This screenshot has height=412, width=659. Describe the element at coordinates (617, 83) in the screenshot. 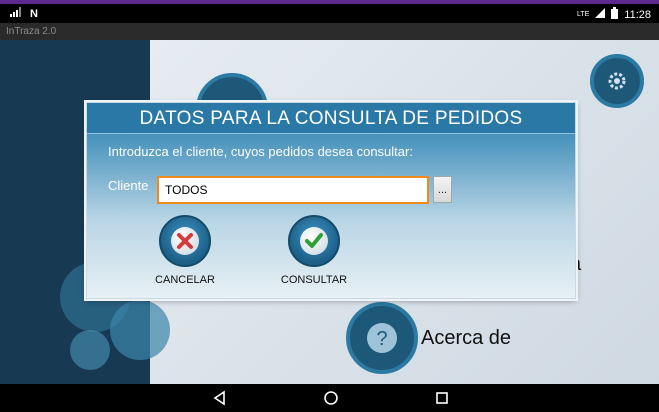

I see `gear-icon` at that location.